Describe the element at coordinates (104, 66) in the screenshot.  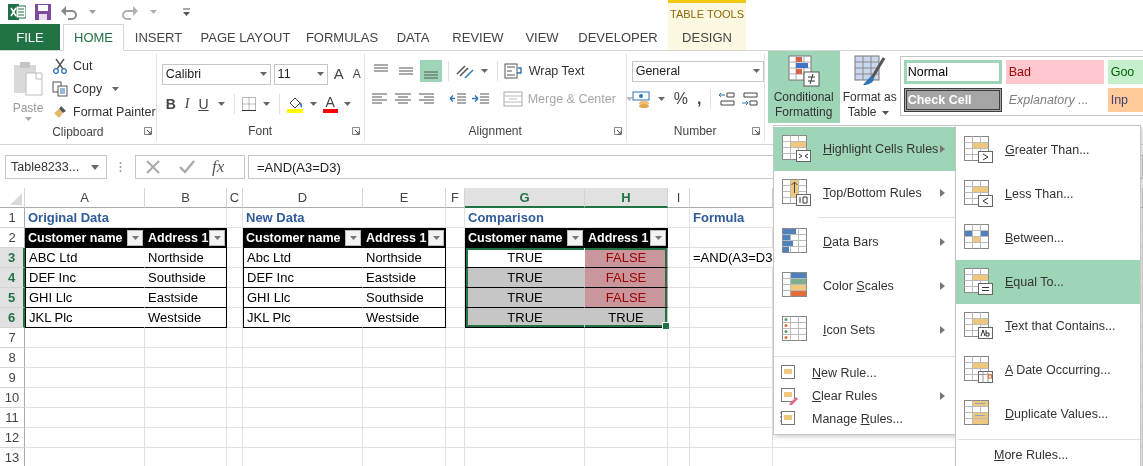
I see `cut-button: Cut` at that location.